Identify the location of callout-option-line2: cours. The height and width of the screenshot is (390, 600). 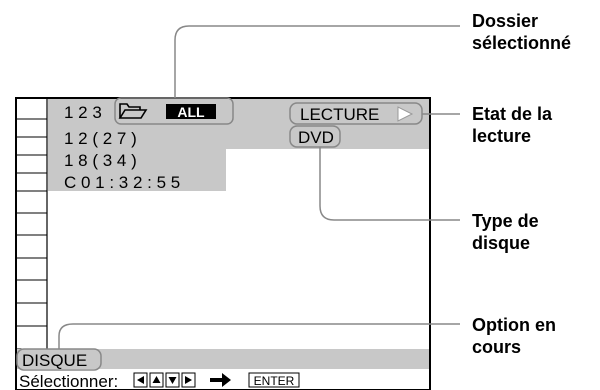
(497, 347).